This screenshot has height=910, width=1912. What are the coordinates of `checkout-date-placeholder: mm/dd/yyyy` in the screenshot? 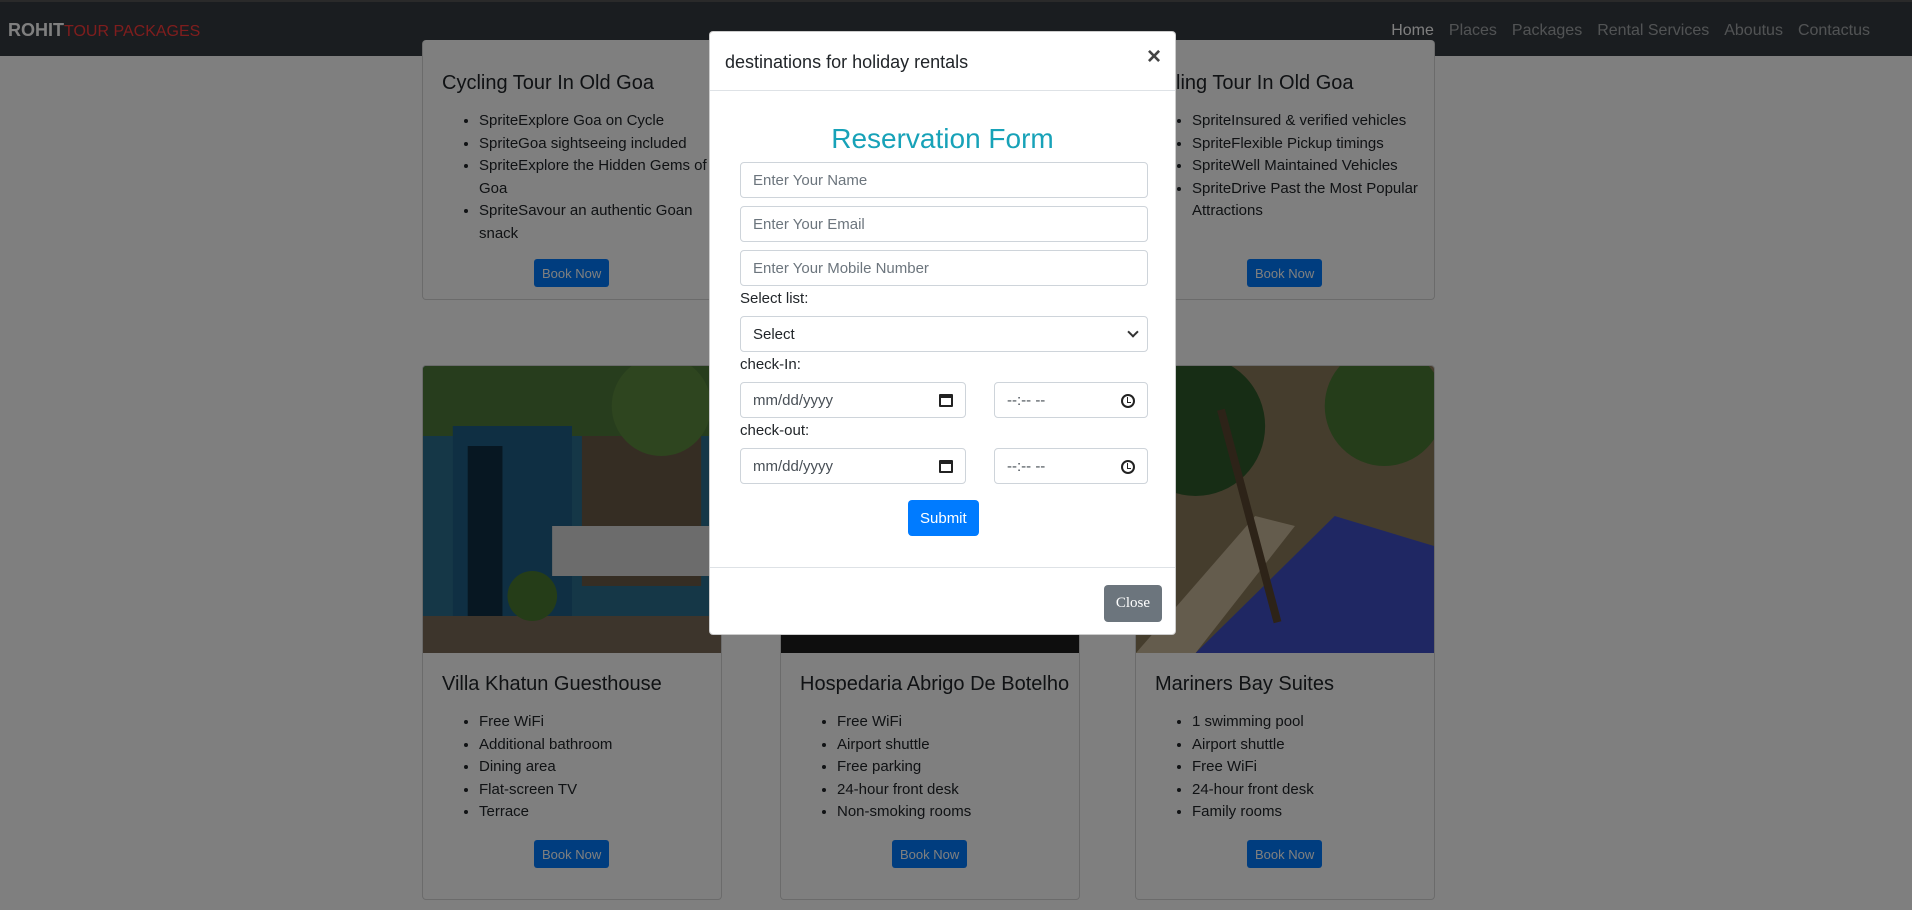 It's located at (793, 466).